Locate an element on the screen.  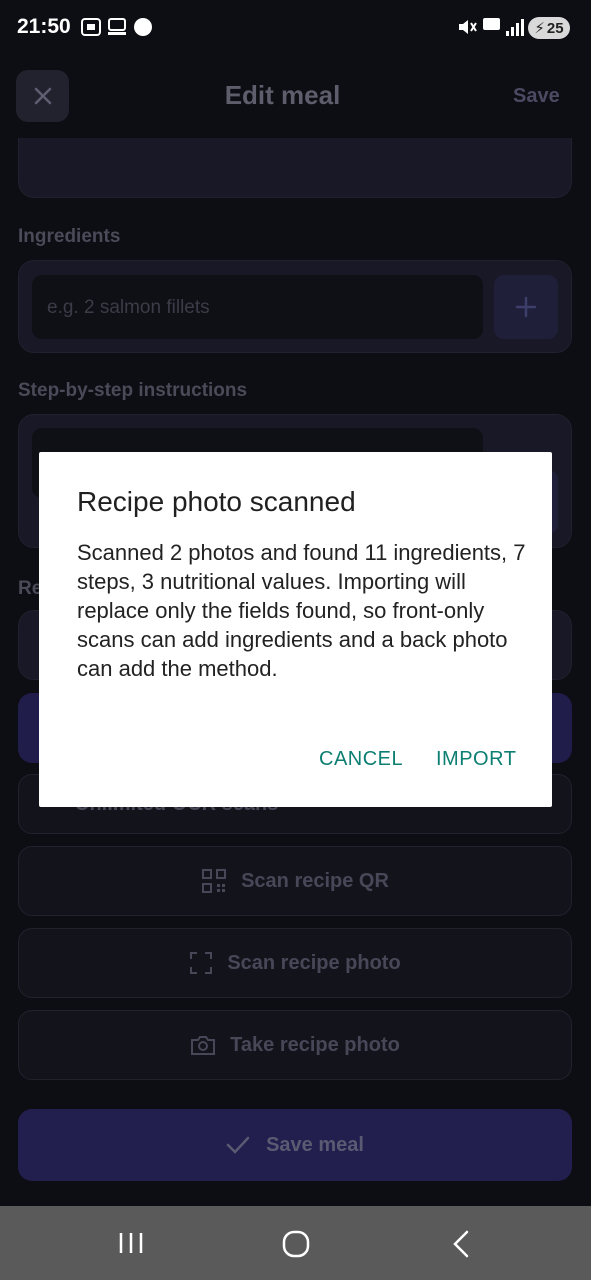
page-title: Edit meal is located at coordinates (282, 95).